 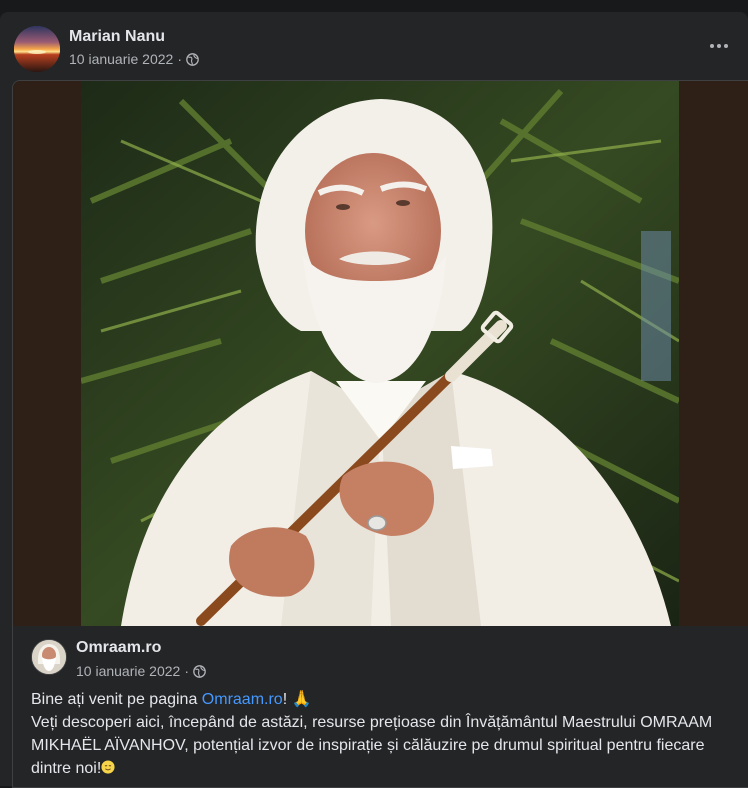 I want to click on shared-post-author: Omraam.ro, so click(x=118, y=648).